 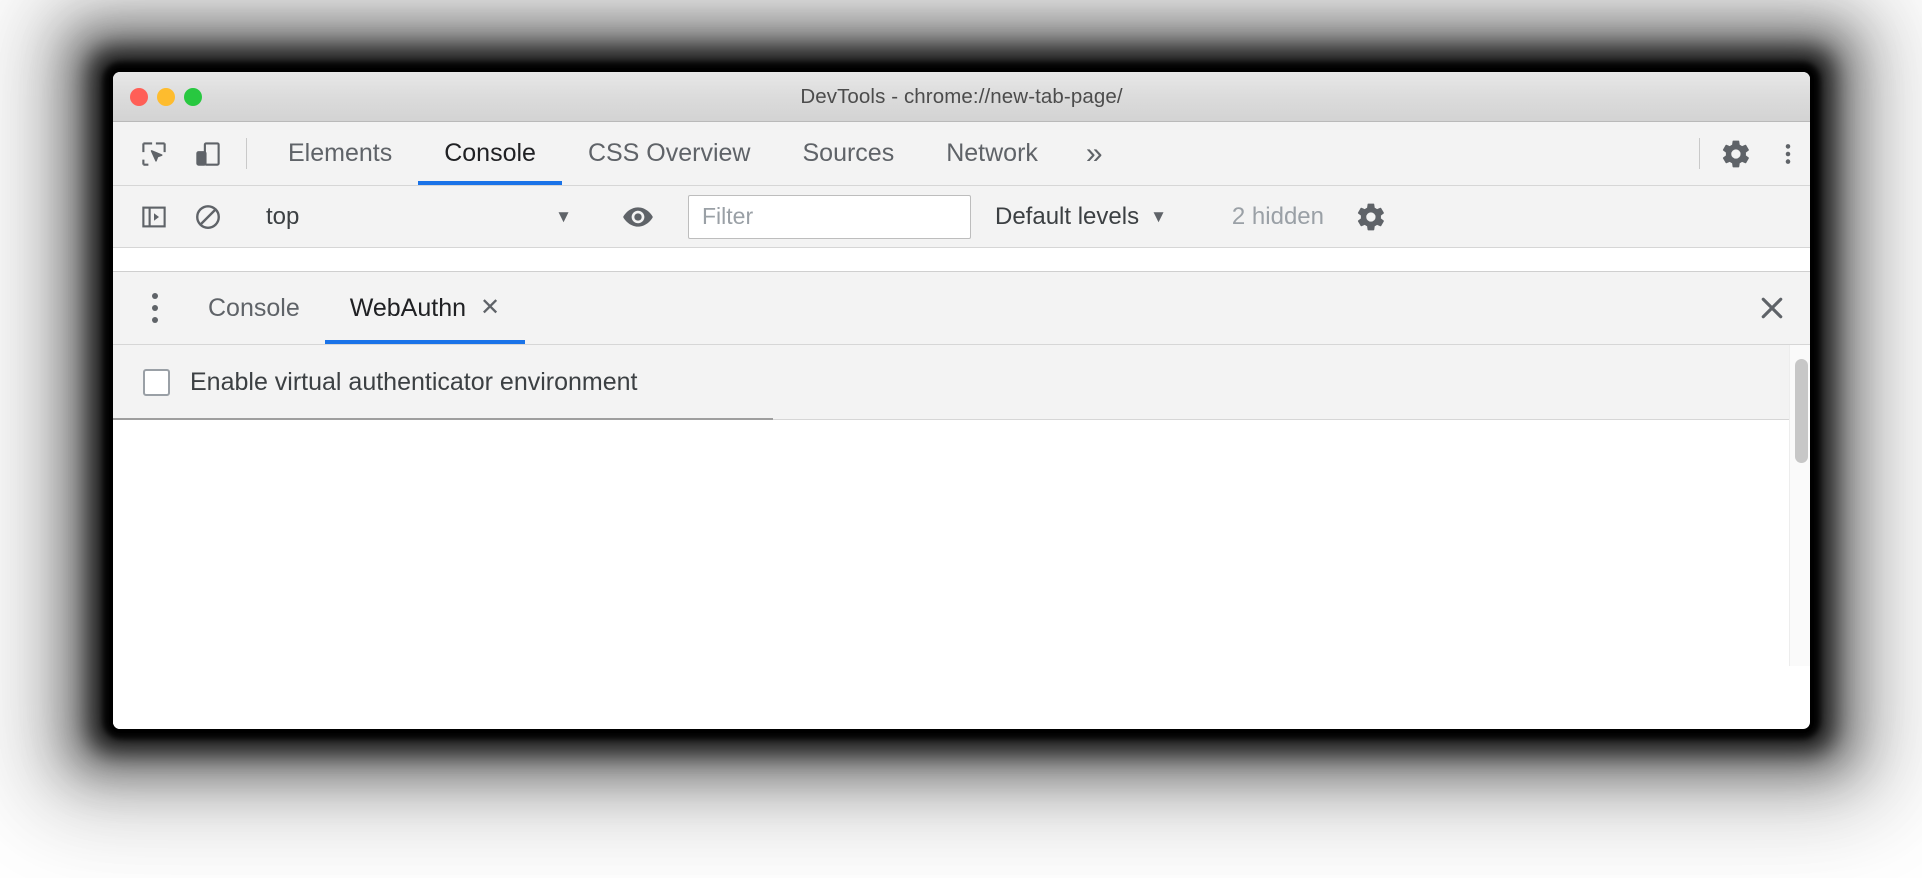 I want to click on scrollbar-thumb, so click(x=1801, y=411).